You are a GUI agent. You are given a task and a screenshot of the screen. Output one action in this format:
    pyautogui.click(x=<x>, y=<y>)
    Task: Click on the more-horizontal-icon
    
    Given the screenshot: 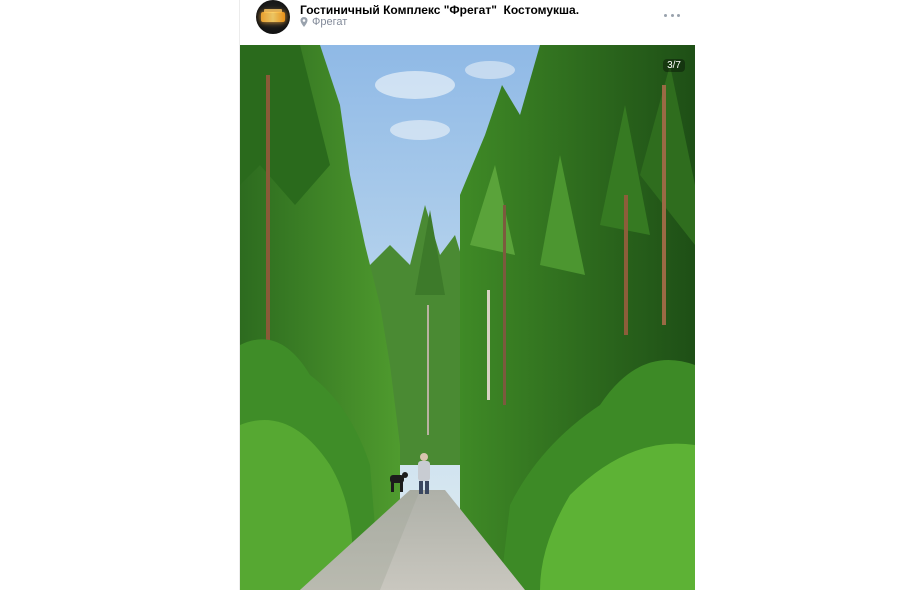 What is the action you would take?
    pyautogui.click(x=672, y=15)
    